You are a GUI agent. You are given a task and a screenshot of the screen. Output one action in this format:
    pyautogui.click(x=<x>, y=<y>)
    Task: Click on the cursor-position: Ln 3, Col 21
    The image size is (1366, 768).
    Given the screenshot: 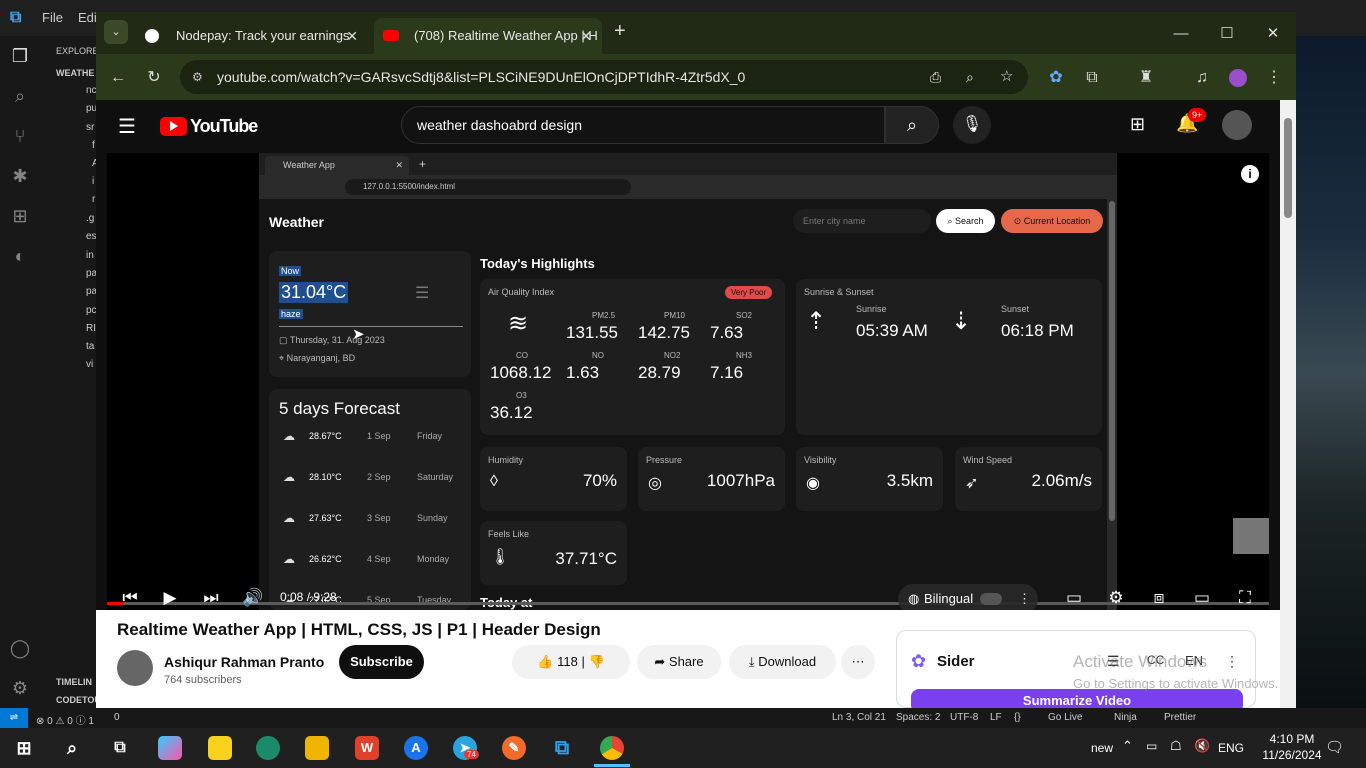 What is the action you would take?
    pyautogui.click(x=859, y=717)
    